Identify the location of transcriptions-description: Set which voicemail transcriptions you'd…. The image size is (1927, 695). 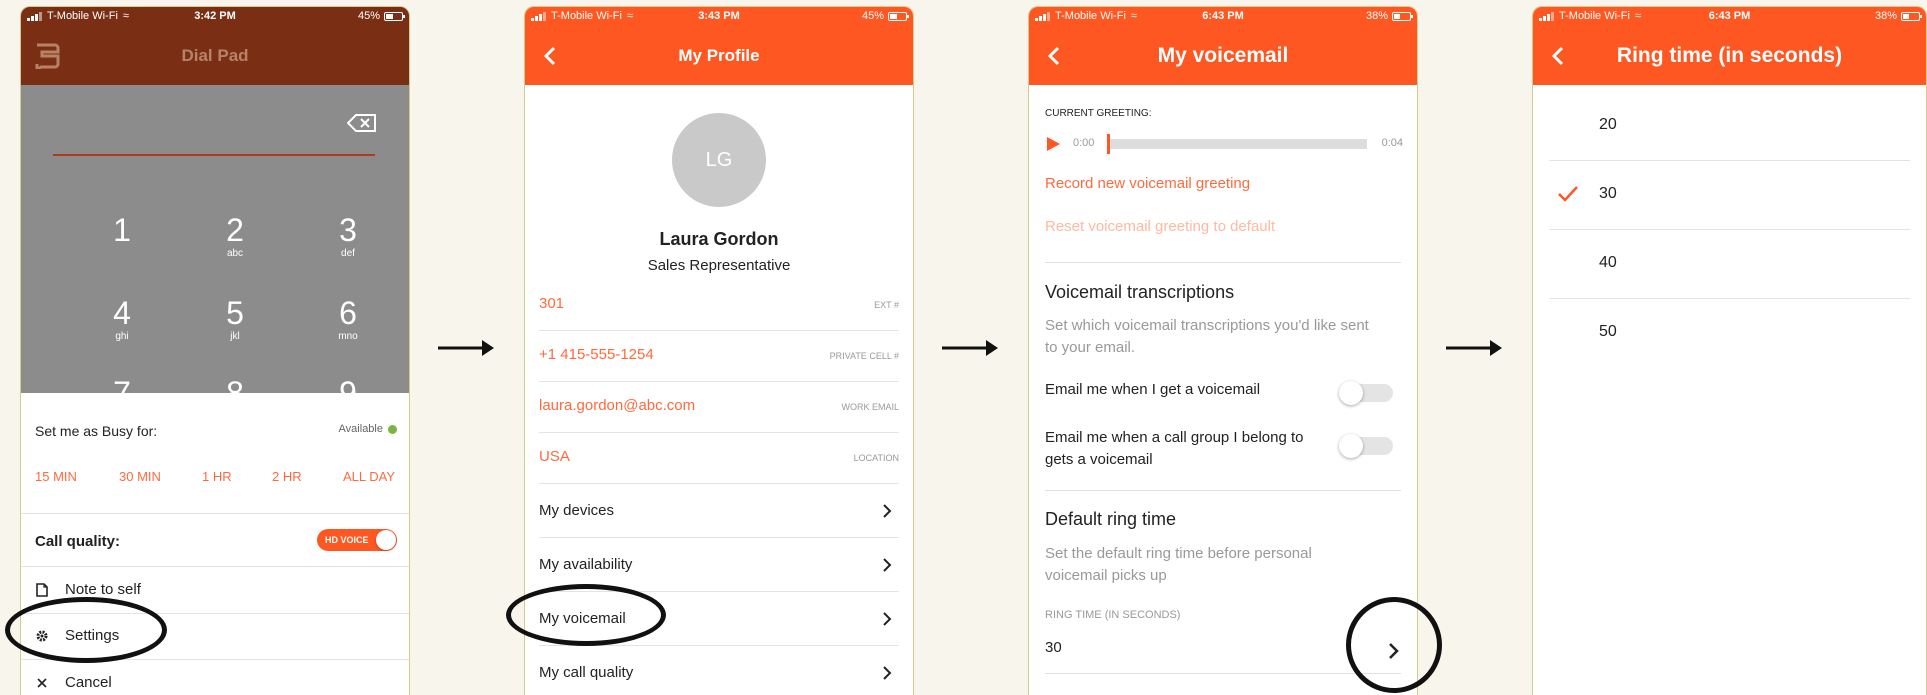
(1207, 336).